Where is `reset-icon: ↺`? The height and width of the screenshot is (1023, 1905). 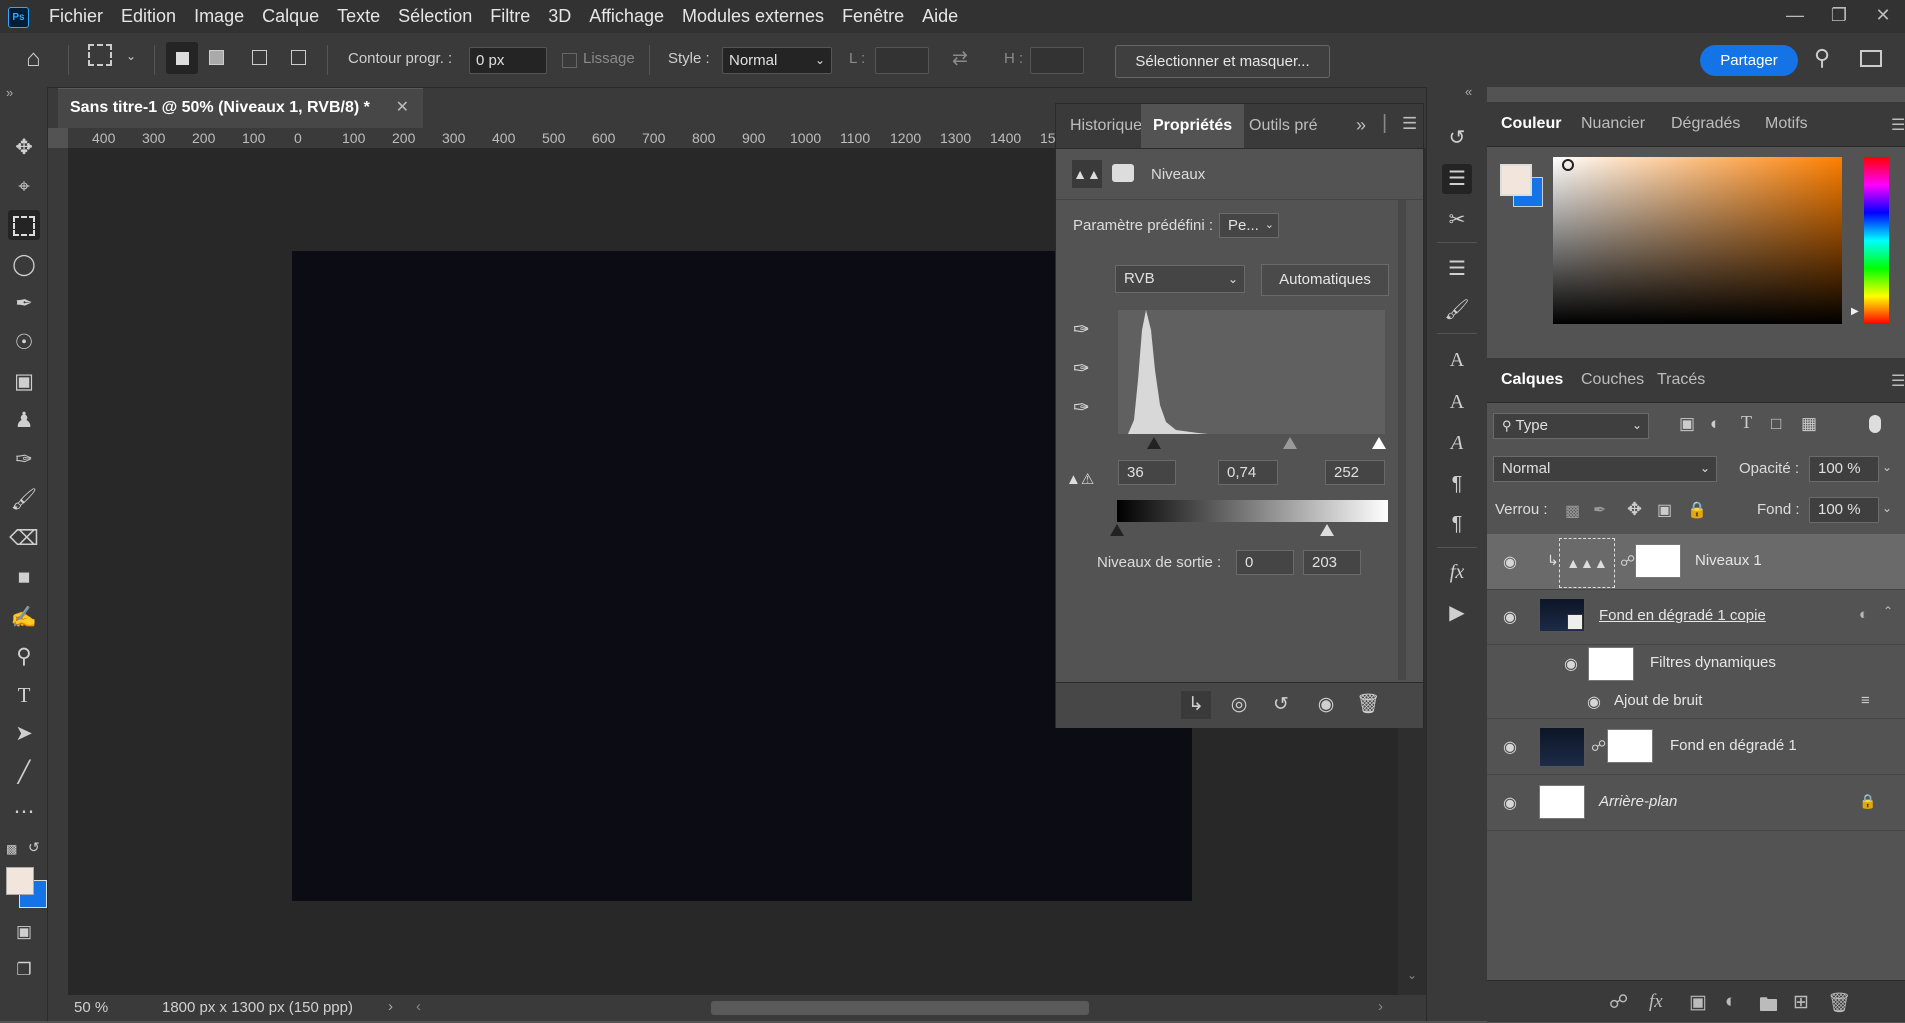 reset-icon: ↺ is located at coordinates (1281, 705).